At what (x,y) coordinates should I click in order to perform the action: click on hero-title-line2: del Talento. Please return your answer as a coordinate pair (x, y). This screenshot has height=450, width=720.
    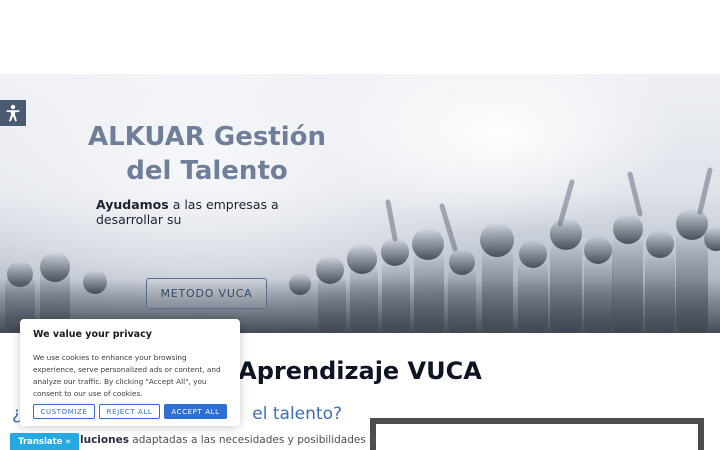
    Looking at the image, I should click on (207, 171).